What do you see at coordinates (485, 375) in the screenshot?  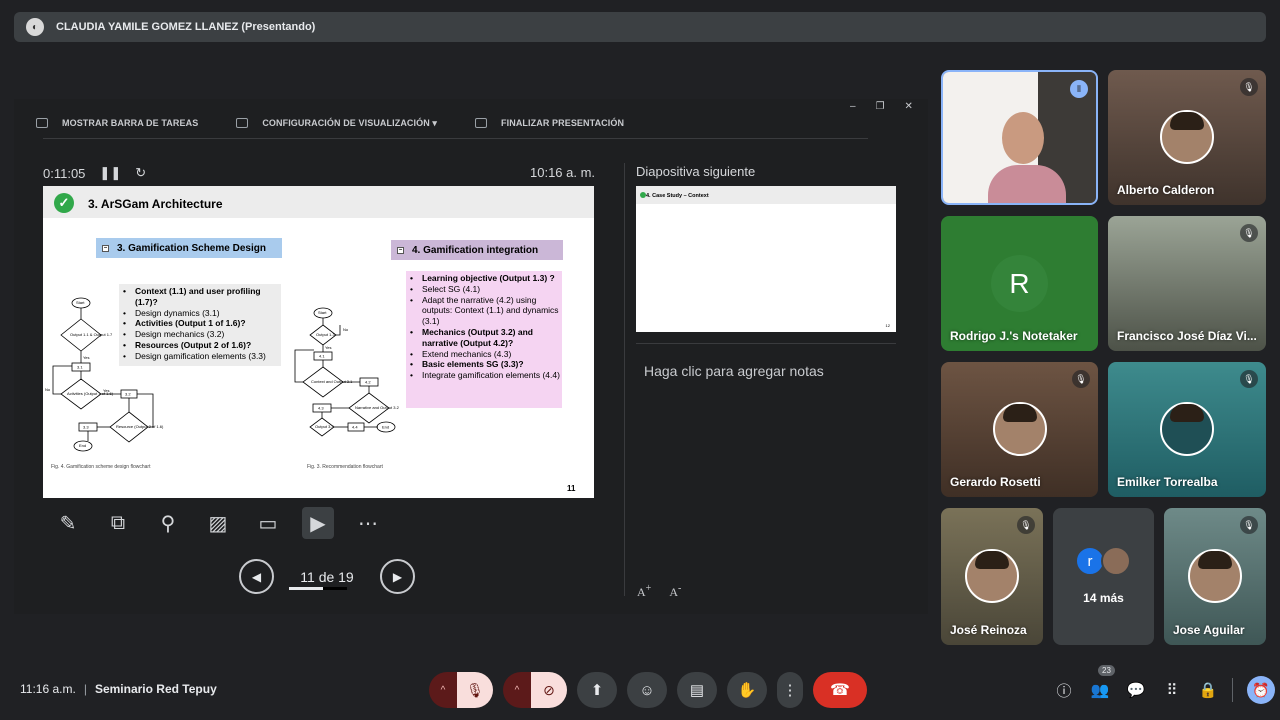 I see `bullet-item: Integrate gamification elements (4.4)` at bounding box center [485, 375].